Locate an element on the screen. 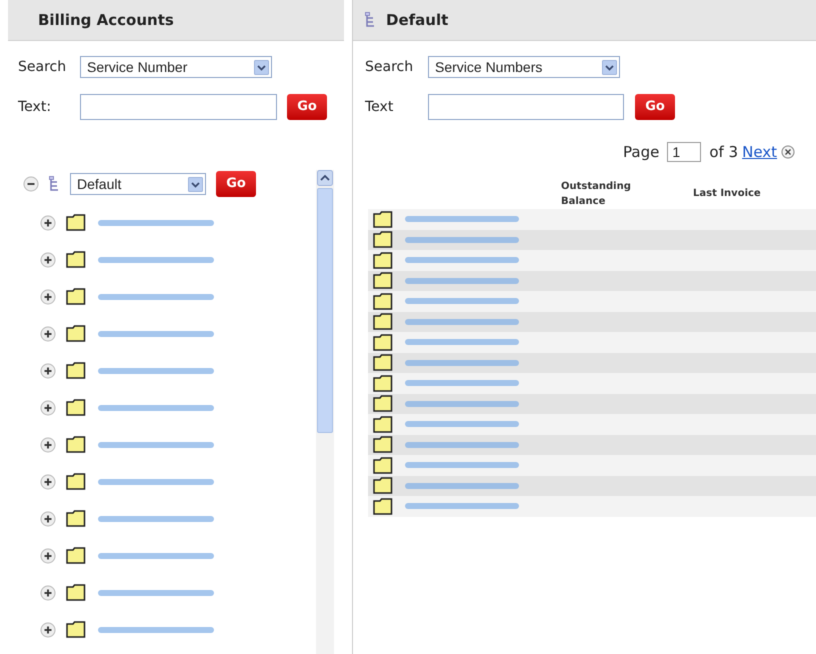 Image resolution: width=816 pixels, height=654 pixels. dropdown: Service Number is located at coordinates (176, 67).